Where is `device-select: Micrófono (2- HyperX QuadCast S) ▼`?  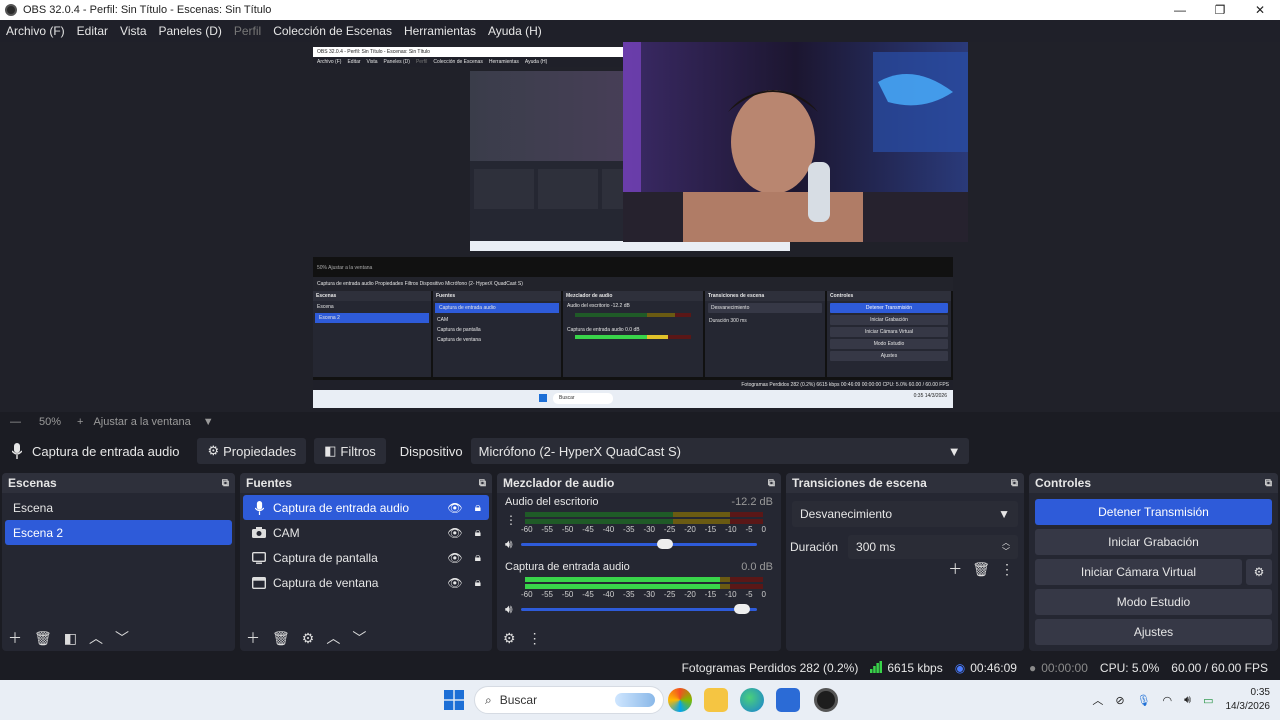
device-select: Micrófono (2- HyperX QuadCast S) ▼ is located at coordinates (719, 451).